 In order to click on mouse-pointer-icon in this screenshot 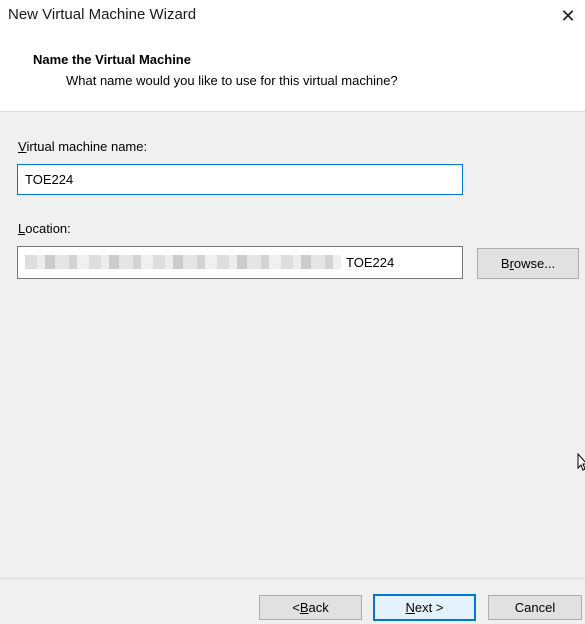, I will do `click(581, 462)`.